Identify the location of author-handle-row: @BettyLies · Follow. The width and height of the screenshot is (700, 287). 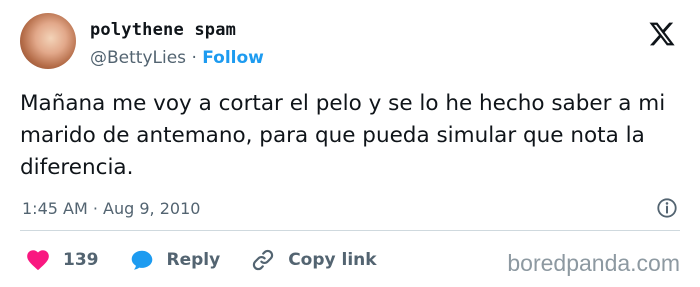
(177, 58).